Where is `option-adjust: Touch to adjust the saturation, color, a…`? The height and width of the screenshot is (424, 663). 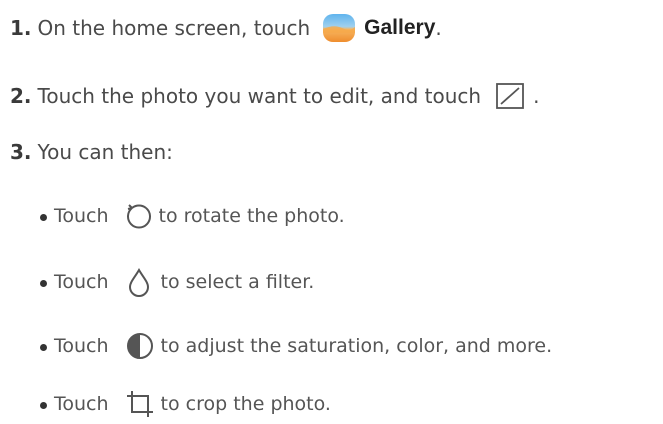 option-adjust: Touch to adjust the saturation, color, a… is located at coordinates (296, 346).